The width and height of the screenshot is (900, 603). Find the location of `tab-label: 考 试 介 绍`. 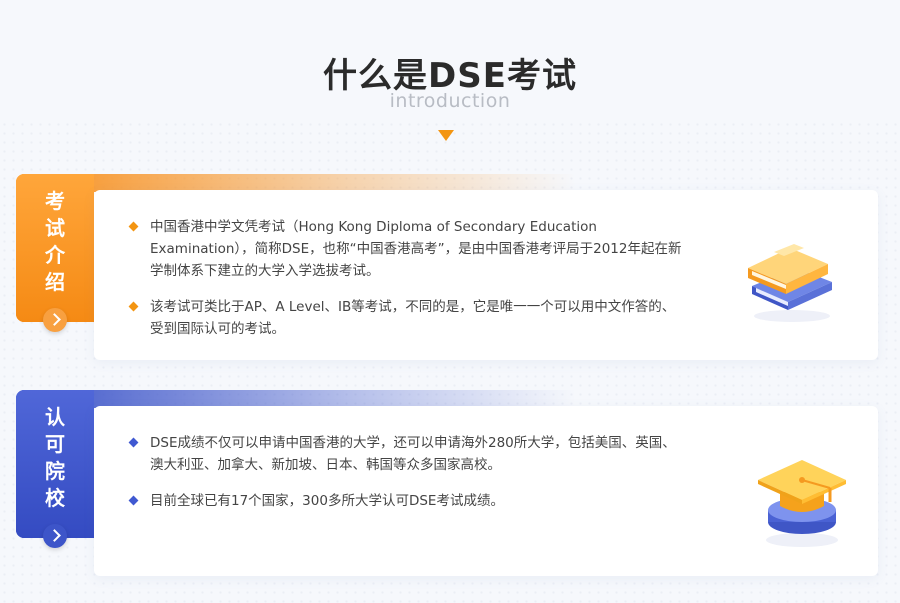

tab-label: 考 试 介 绍 is located at coordinates (55, 241).